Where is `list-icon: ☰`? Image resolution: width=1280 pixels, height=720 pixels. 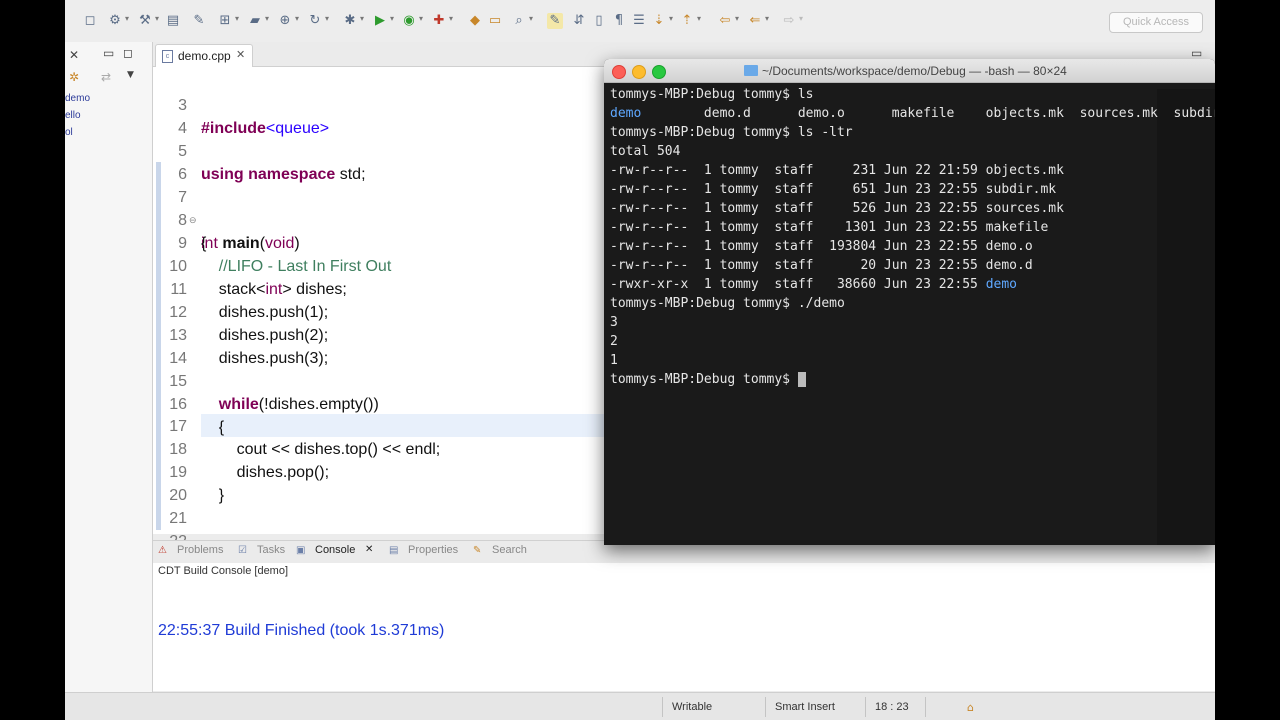
list-icon: ☰ is located at coordinates (639, 21).